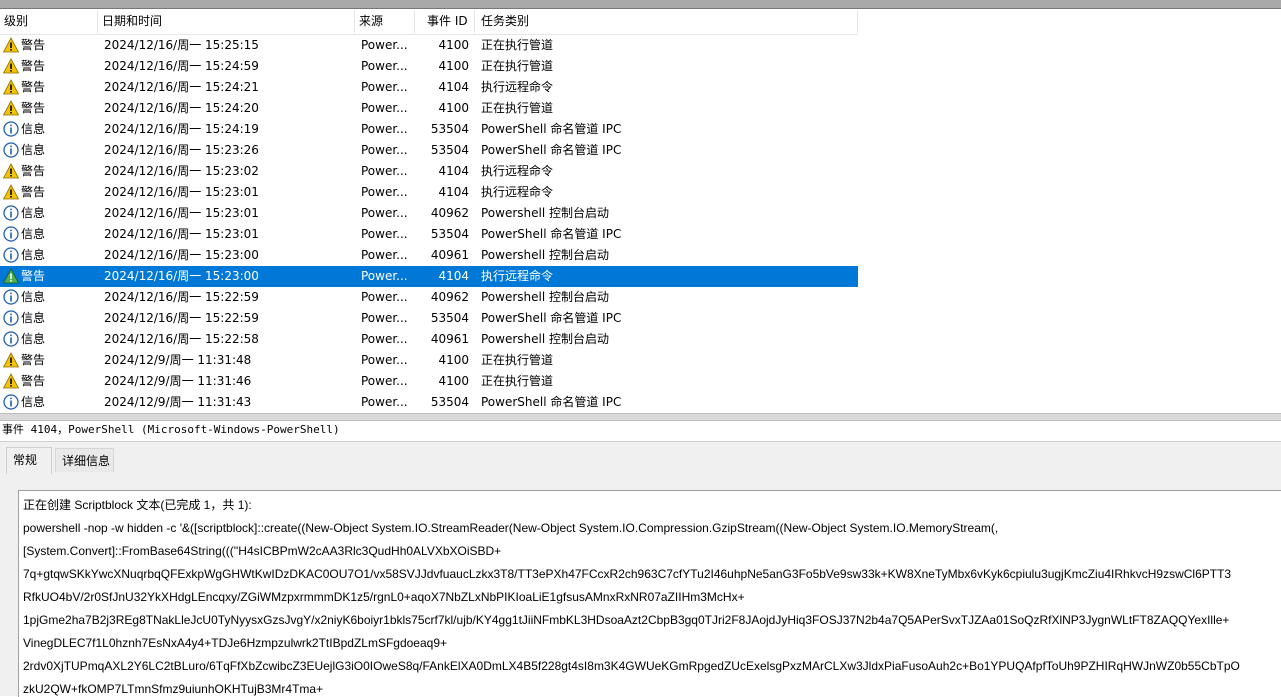  What do you see at coordinates (181, 297) in the screenshot?
I see `datetime-cell: 2024/12/16/周一 15:22:59` at bounding box center [181, 297].